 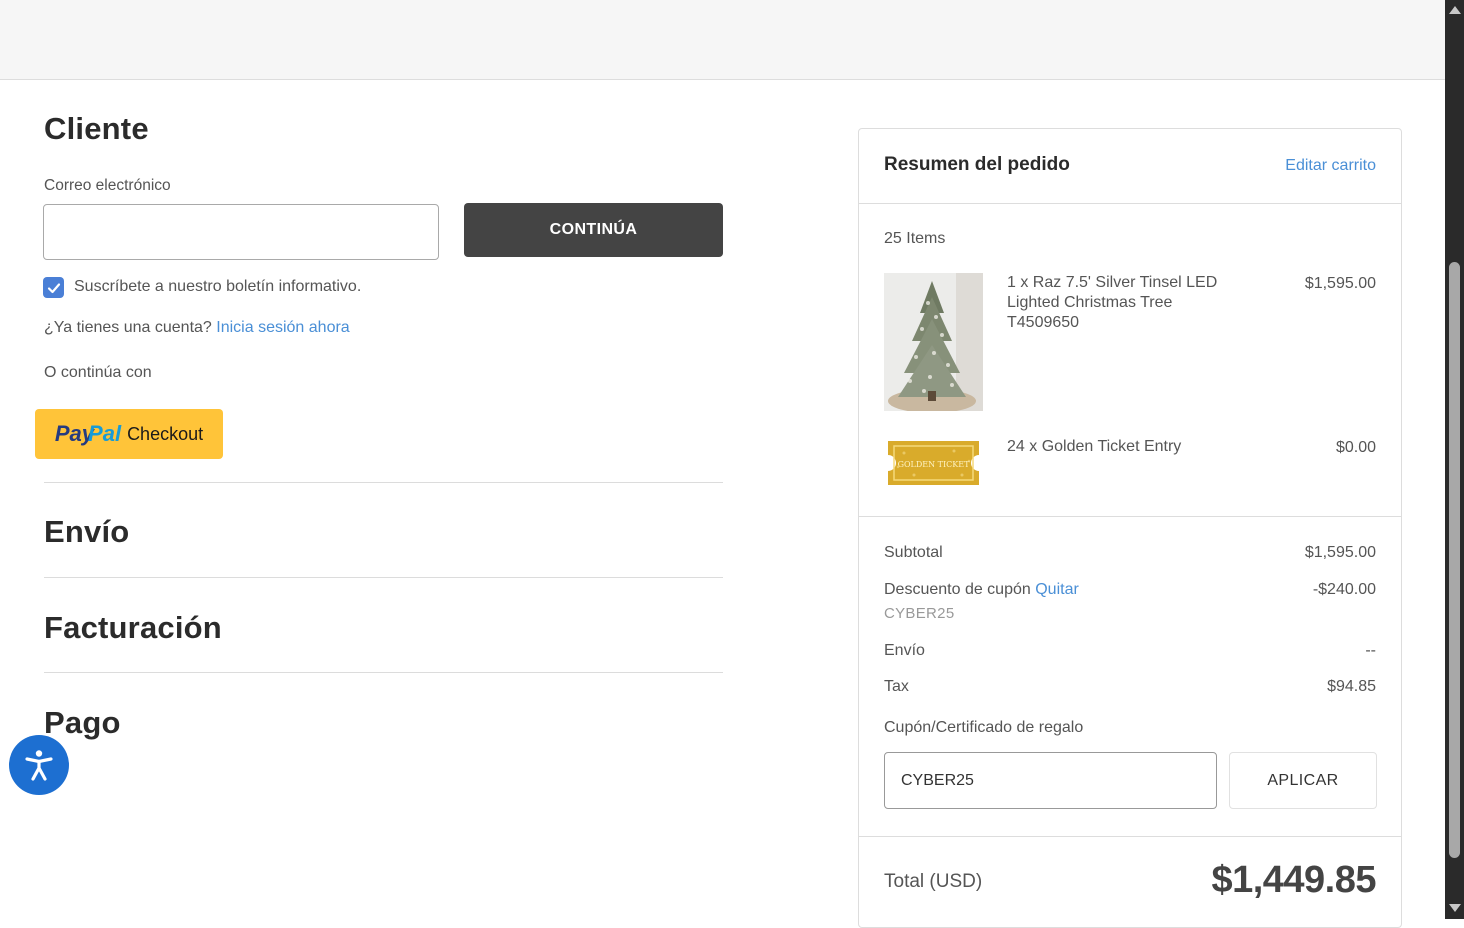 What do you see at coordinates (933, 343) in the screenshot?
I see `christmas-tree-image` at bounding box center [933, 343].